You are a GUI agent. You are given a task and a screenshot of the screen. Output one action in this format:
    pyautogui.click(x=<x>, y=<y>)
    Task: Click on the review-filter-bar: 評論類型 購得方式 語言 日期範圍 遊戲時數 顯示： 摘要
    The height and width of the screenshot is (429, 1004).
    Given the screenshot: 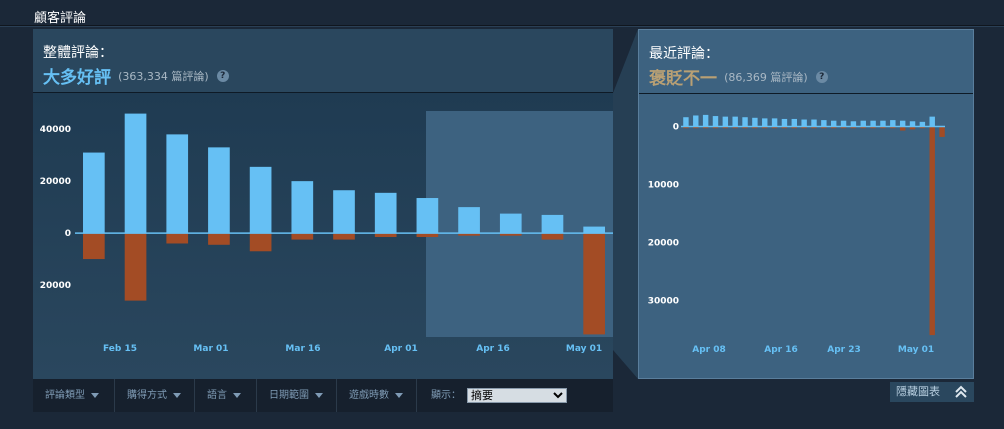 What is the action you would take?
    pyautogui.click(x=323, y=395)
    